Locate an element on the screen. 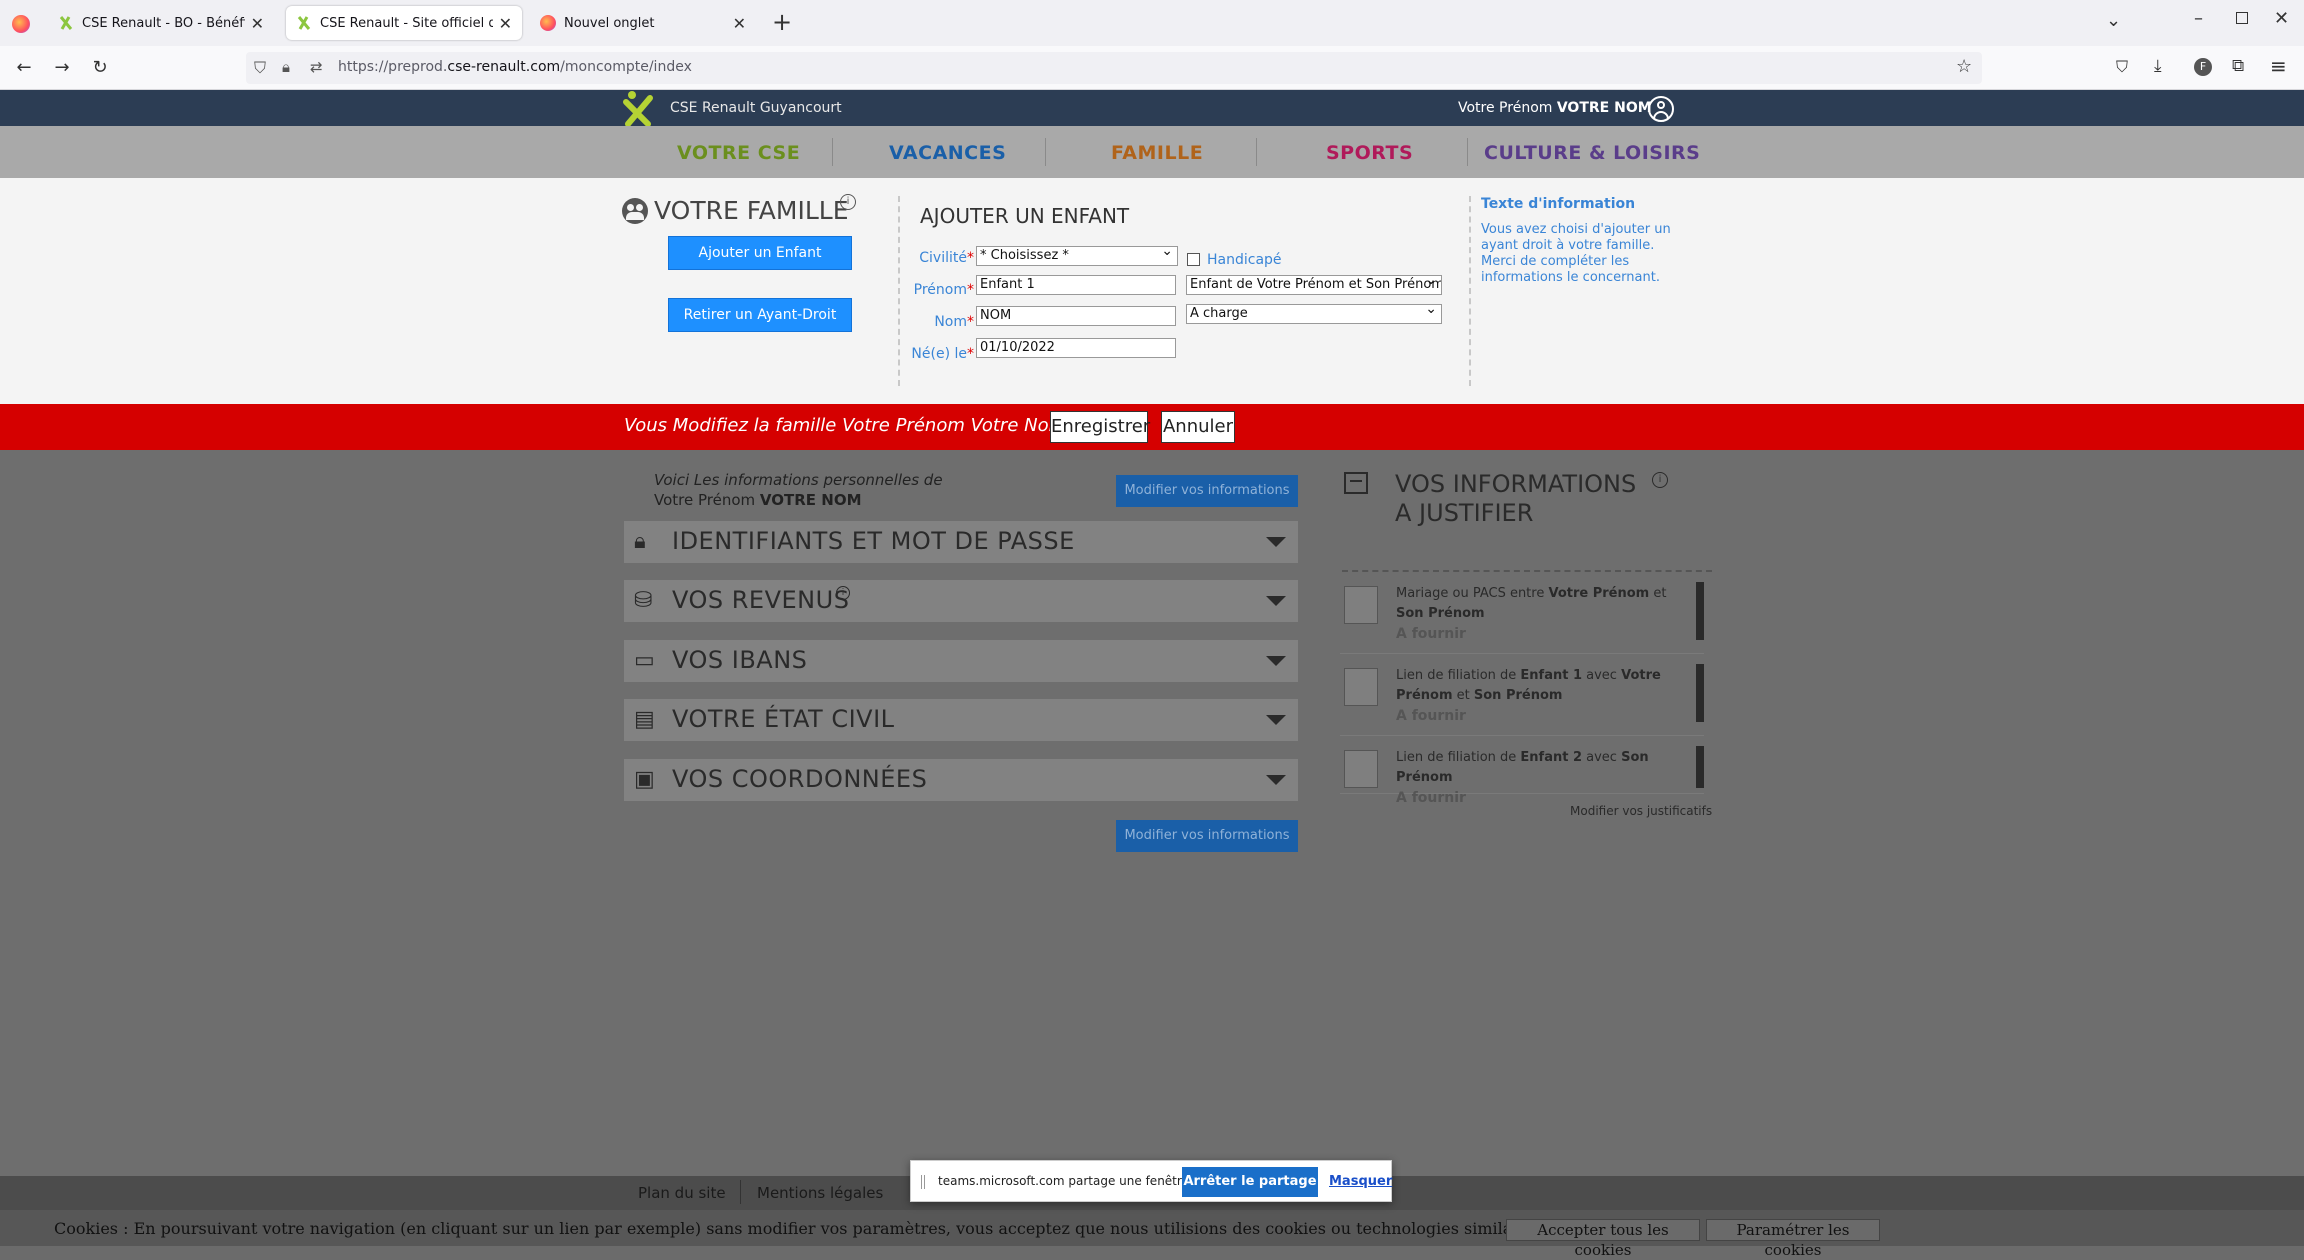 The image size is (2304, 1260). modify-justifs-link: Modifier vos justificatifs is located at coordinates (1641, 811).